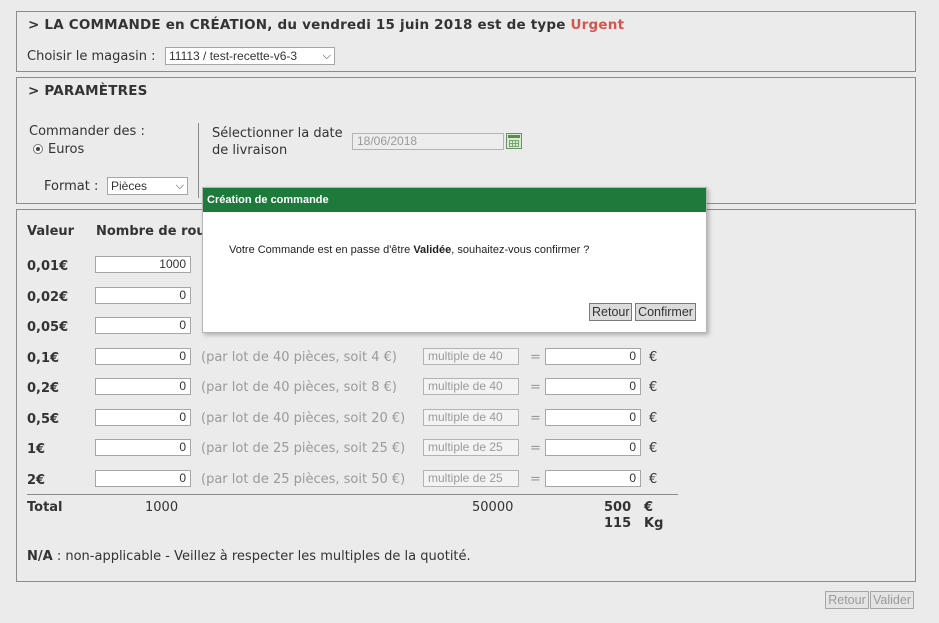  I want to click on lot-hint: (par lot de 25 pièces, soit 50 €), so click(303, 479).